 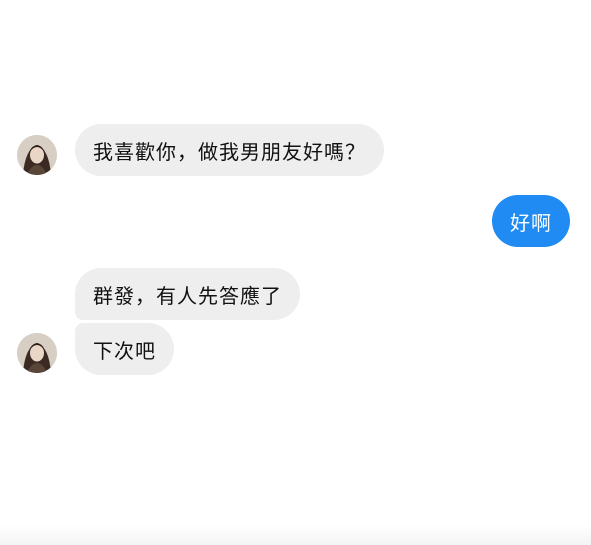 I want to click on message-text: 好啊, so click(x=531, y=222).